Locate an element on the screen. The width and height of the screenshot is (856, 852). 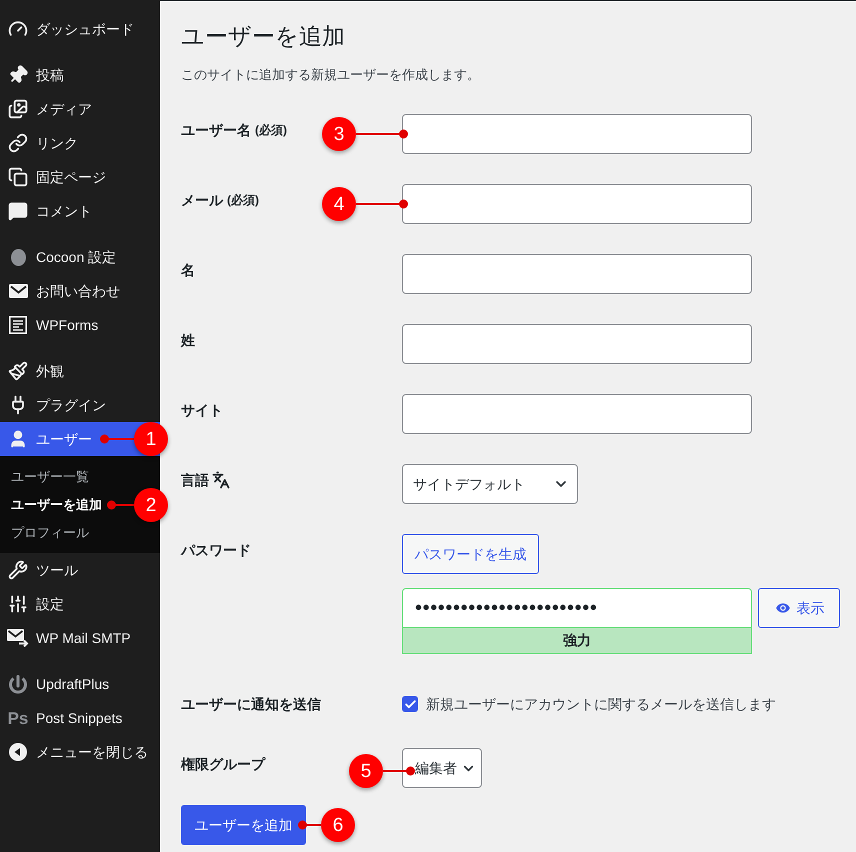
callout-badge: 5 is located at coordinates (366, 771).